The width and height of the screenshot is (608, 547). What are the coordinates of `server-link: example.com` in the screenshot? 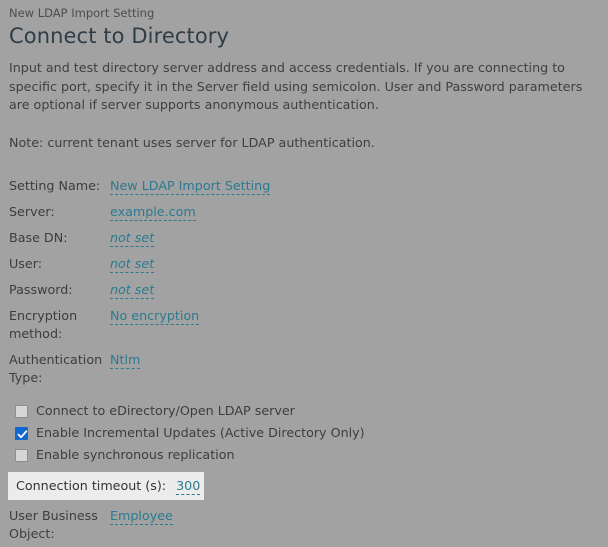 It's located at (153, 212).